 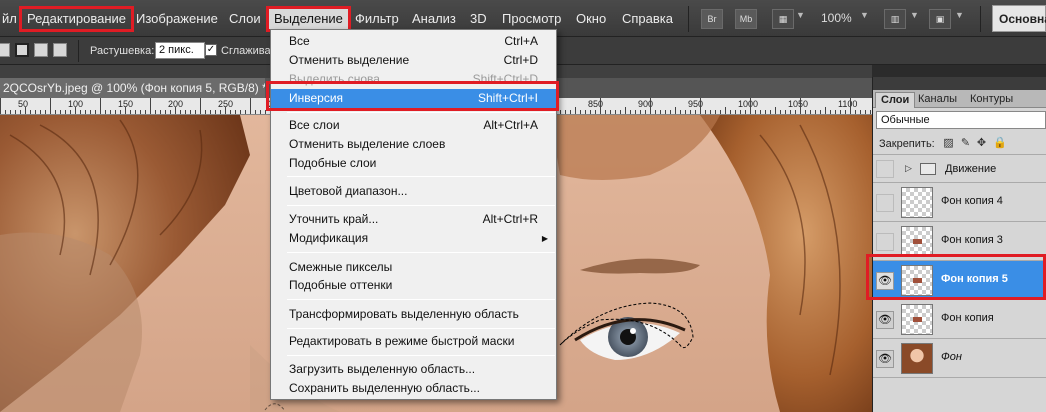 I want to click on menu-analysis: Анализ, so click(x=434, y=19).